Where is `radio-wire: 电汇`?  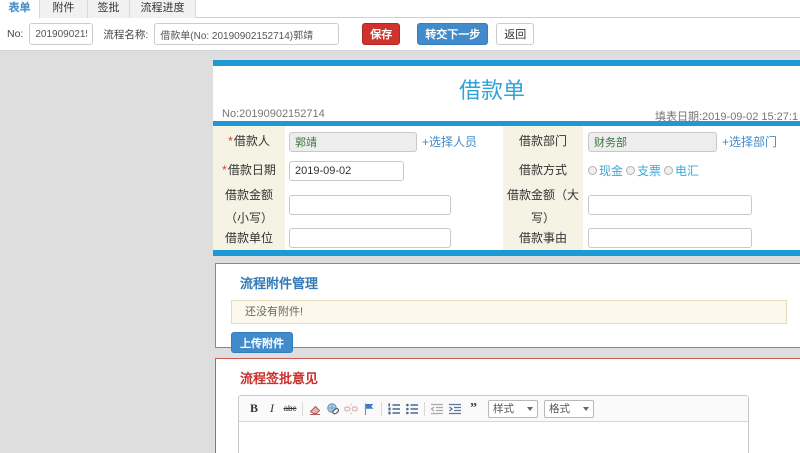
radio-wire: 电汇 is located at coordinates (681, 170).